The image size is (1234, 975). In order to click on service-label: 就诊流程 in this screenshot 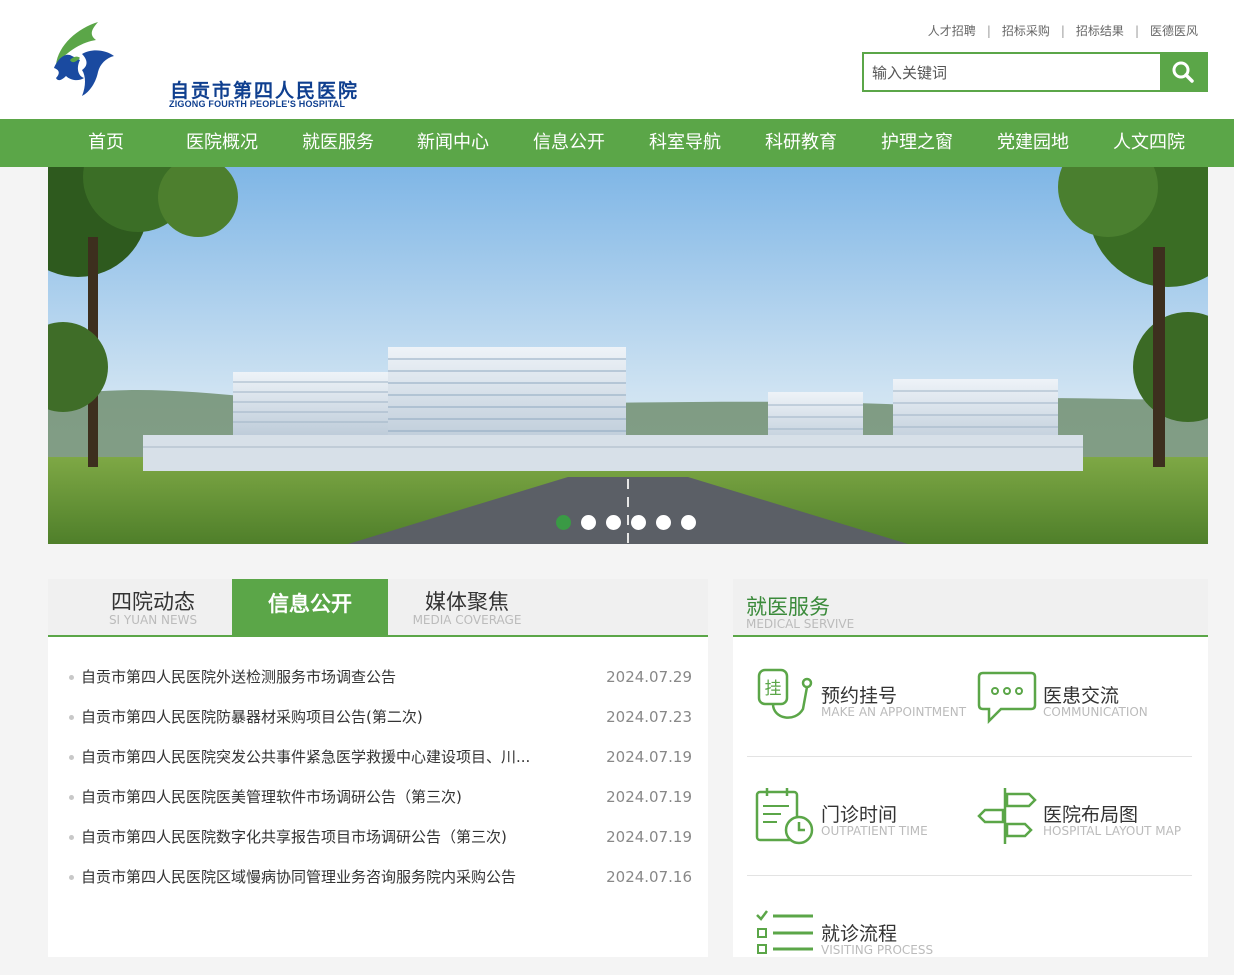, I will do `click(859, 934)`.